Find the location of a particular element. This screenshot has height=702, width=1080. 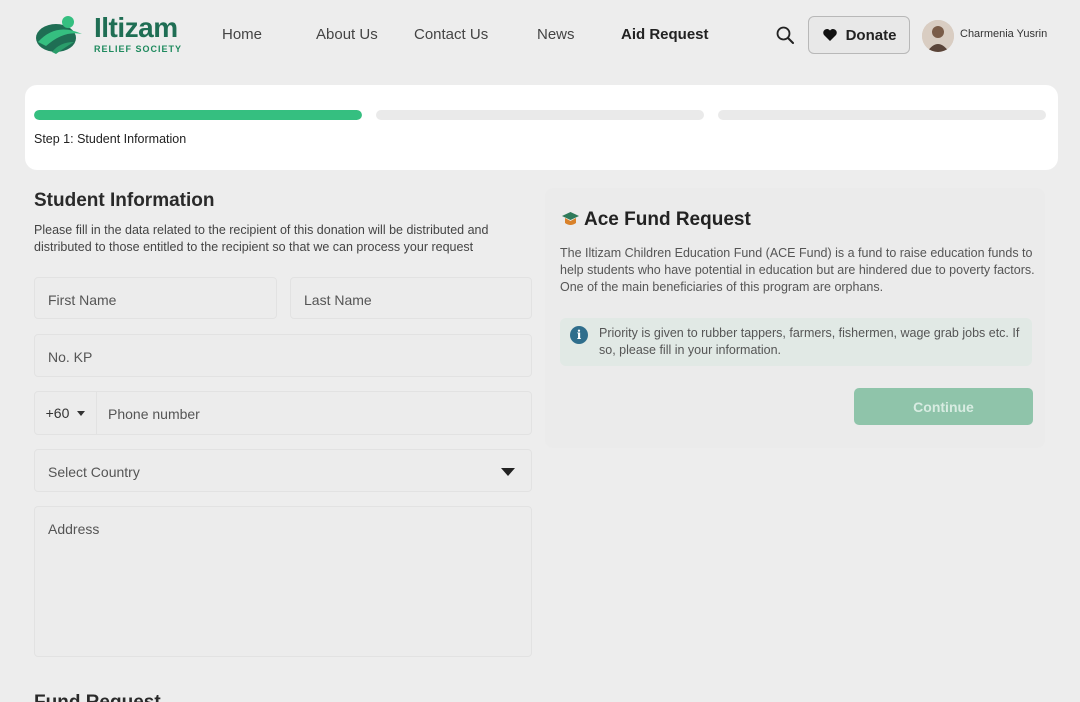

logo-icon is located at coordinates (59, 35).